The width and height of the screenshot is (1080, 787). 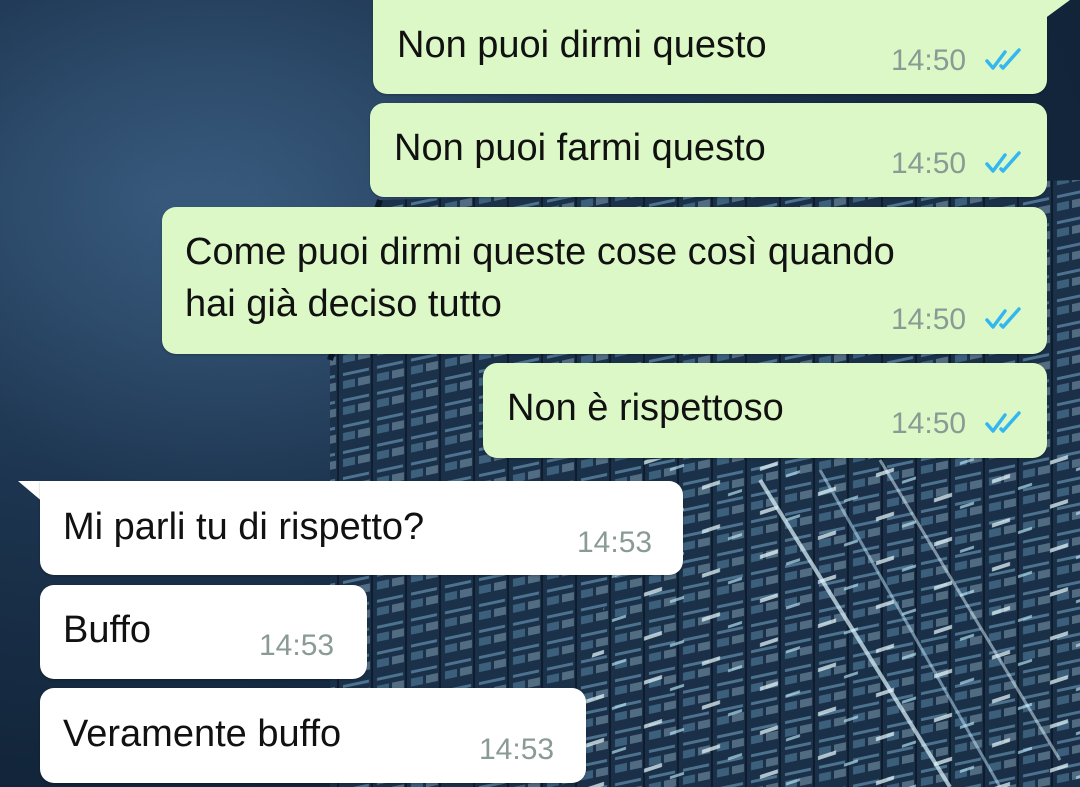 I want to click on outgoing-message-bubble: Non puoi farmi questo 14:50, so click(x=708, y=150).